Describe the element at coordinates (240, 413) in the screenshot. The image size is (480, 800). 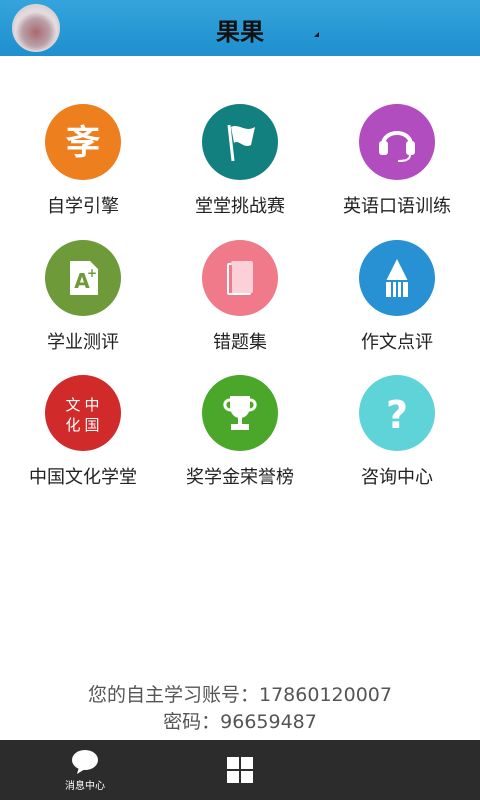
I see `trophy-icon` at that location.